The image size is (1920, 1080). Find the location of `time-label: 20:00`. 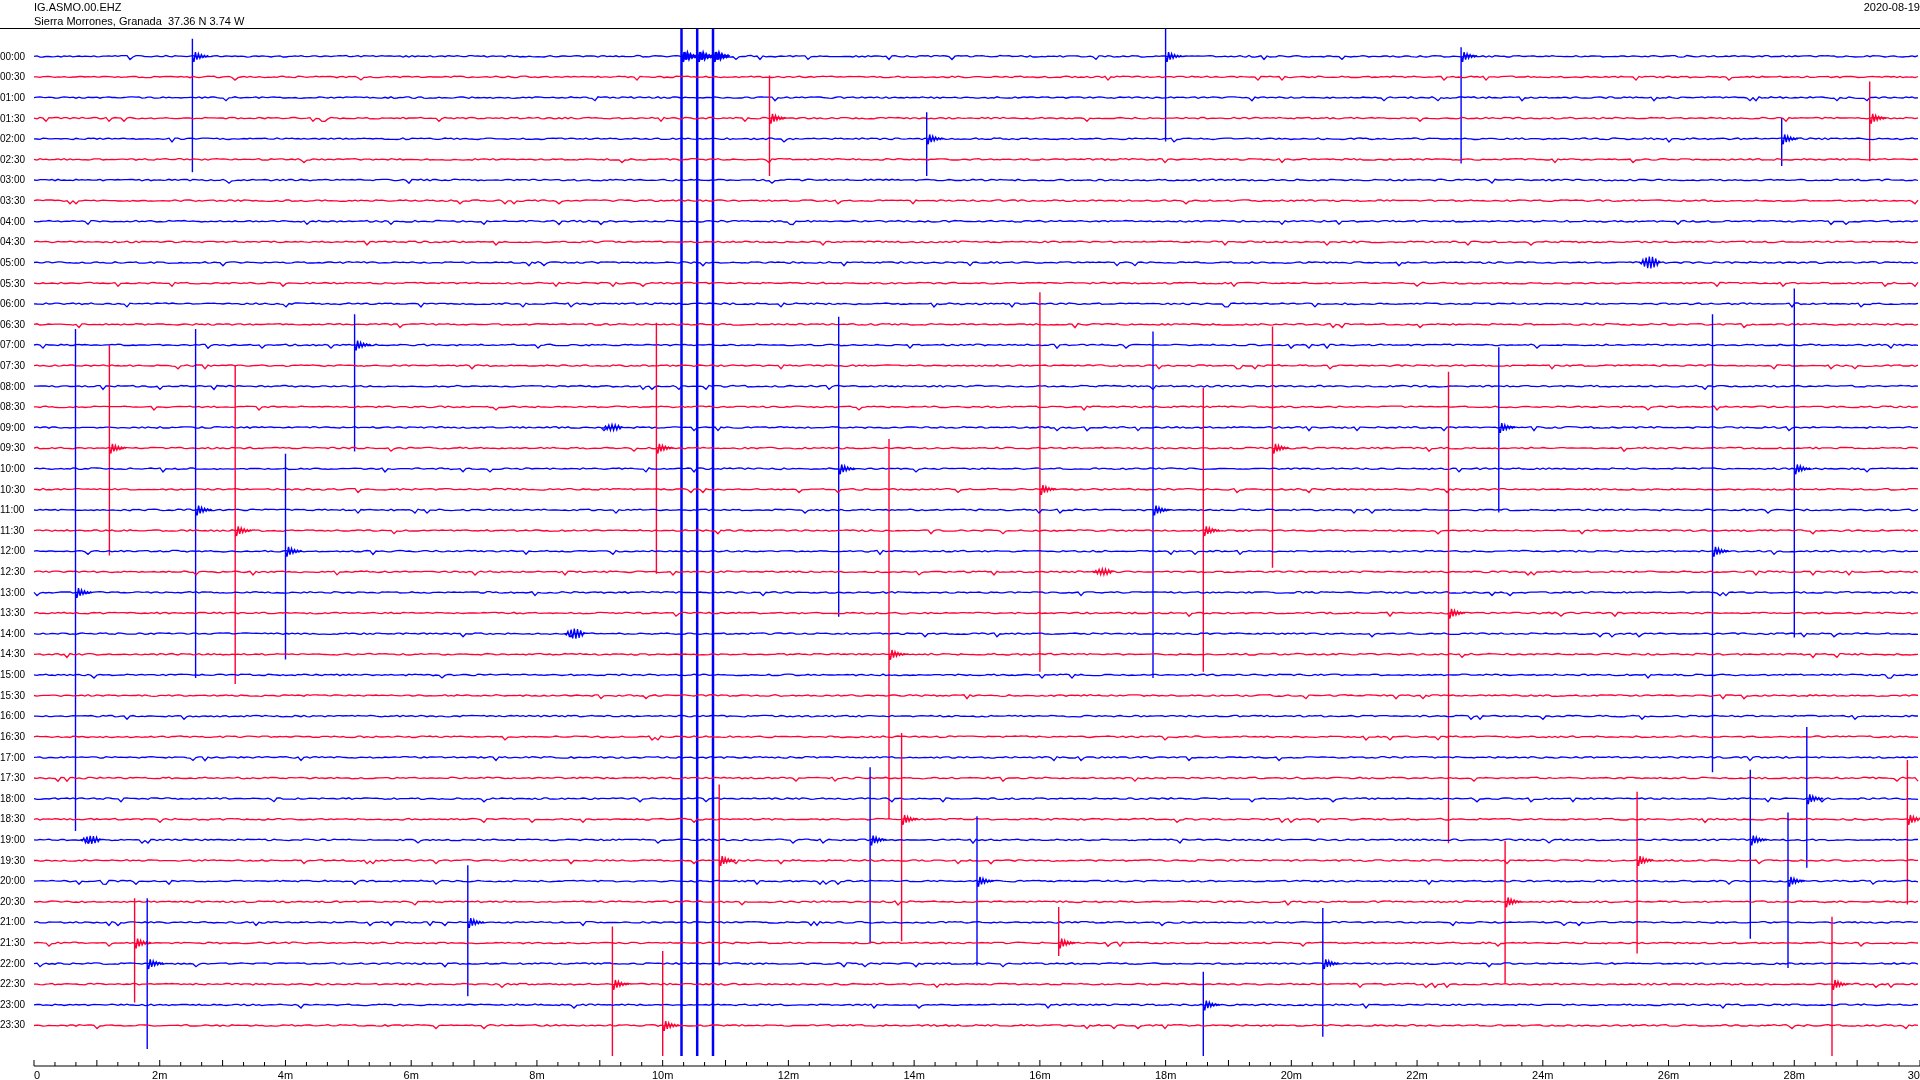

time-label: 20:00 is located at coordinates (13, 881).